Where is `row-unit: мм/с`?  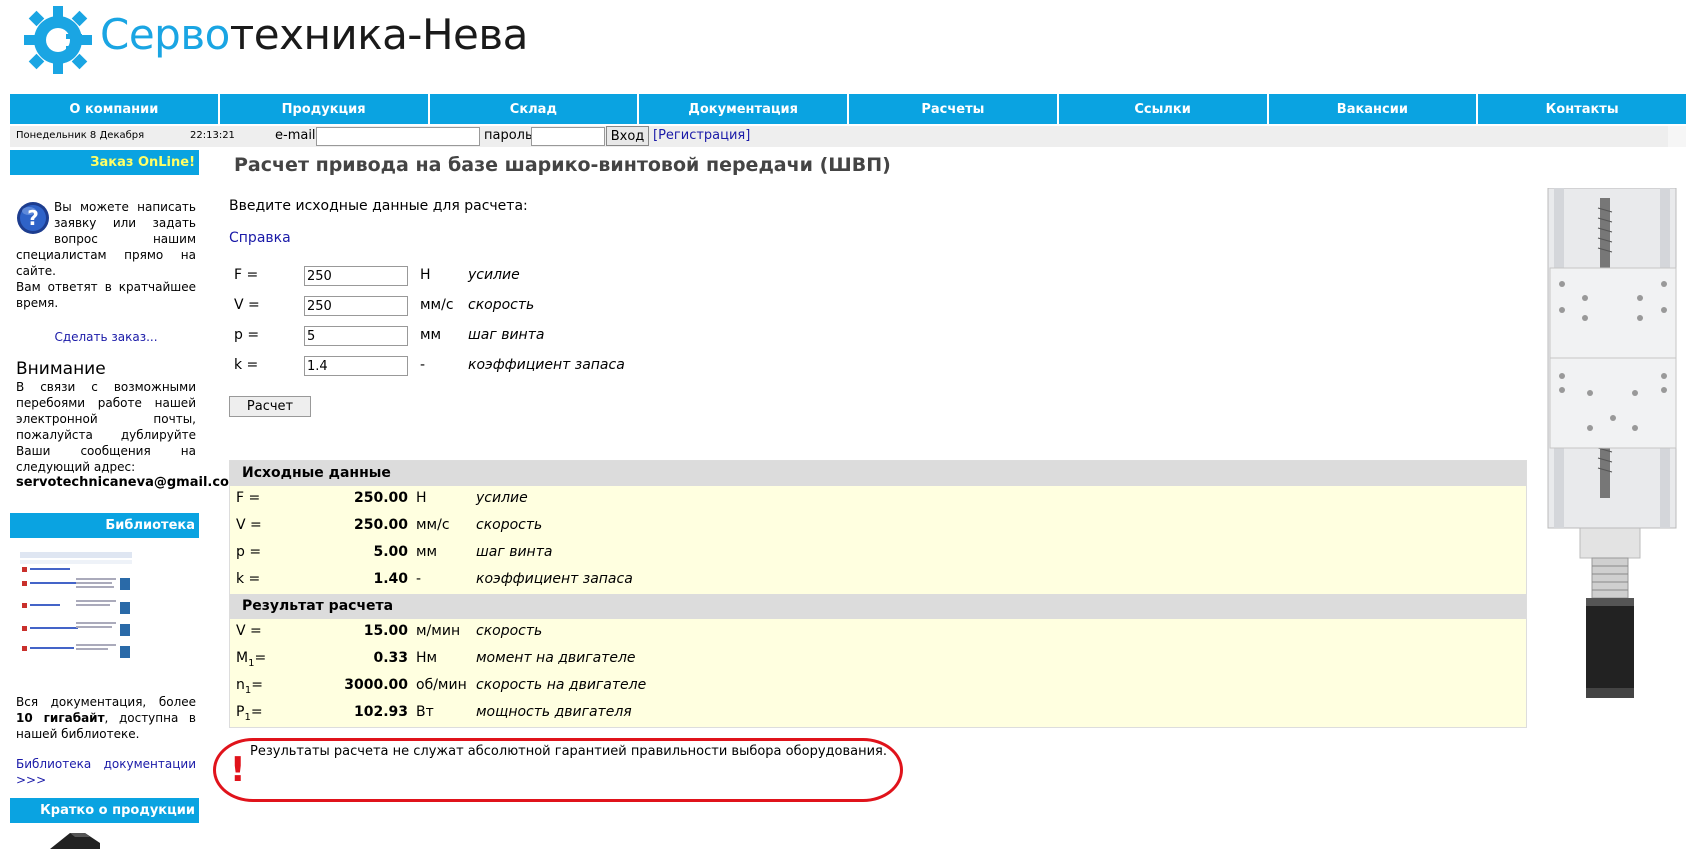 row-unit: мм/с is located at coordinates (433, 525).